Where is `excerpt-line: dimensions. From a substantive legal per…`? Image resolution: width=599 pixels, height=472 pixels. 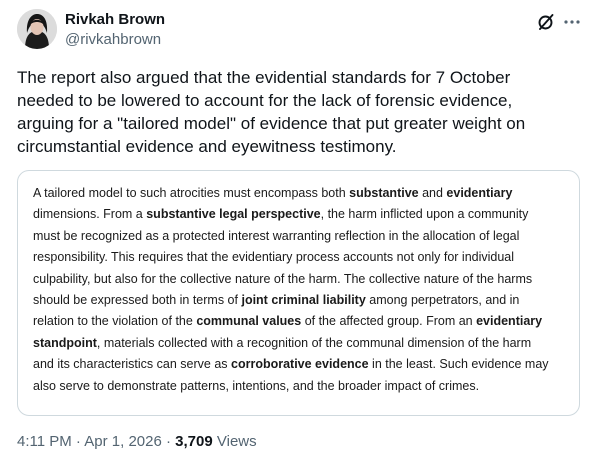 excerpt-line: dimensions. From a substantive legal per… is located at coordinates (281, 214).